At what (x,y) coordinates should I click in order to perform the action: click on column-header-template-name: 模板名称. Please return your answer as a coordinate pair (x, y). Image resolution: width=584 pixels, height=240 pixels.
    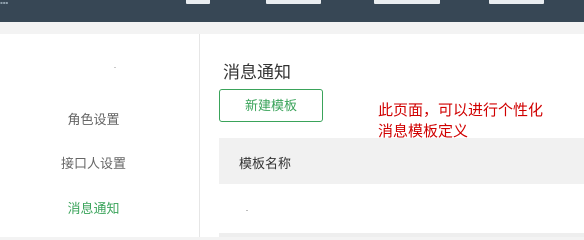
    Looking at the image, I should click on (265, 164).